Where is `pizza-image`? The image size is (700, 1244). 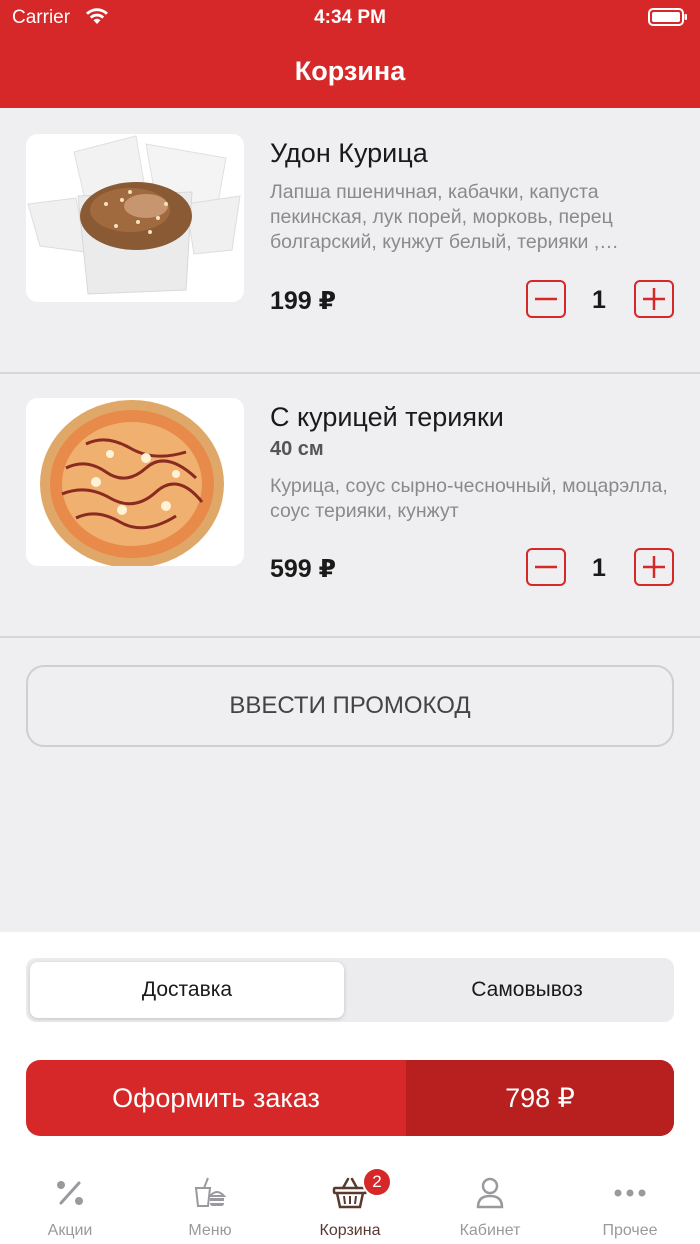
pizza-image is located at coordinates (135, 482).